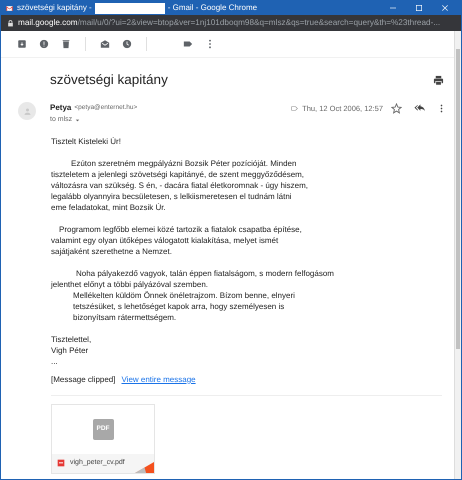 The image size is (462, 480). I want to click on body-text-line: Tisztelt Kisteleki Úr!, so click(86, 141).